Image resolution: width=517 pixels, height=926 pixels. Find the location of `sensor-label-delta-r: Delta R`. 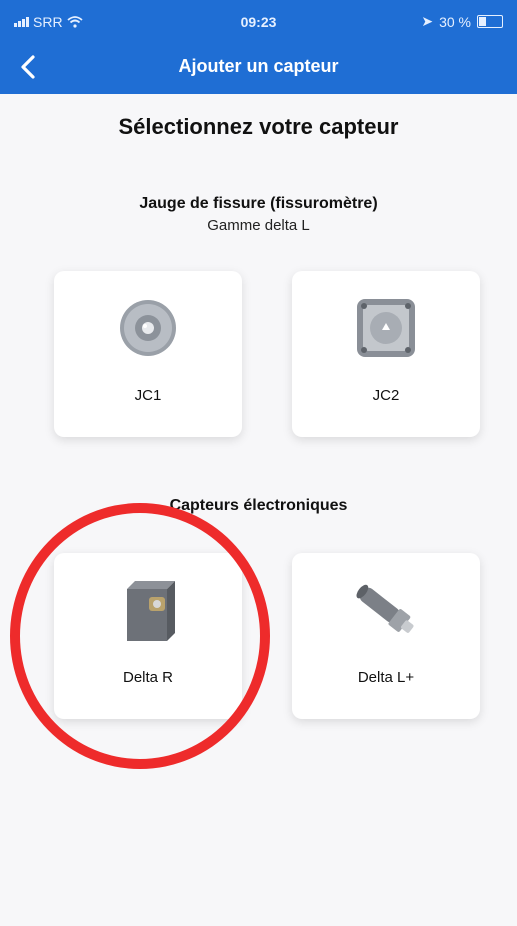

sensor-label-delta-r: Delta R is located at coordinates (148, 677).